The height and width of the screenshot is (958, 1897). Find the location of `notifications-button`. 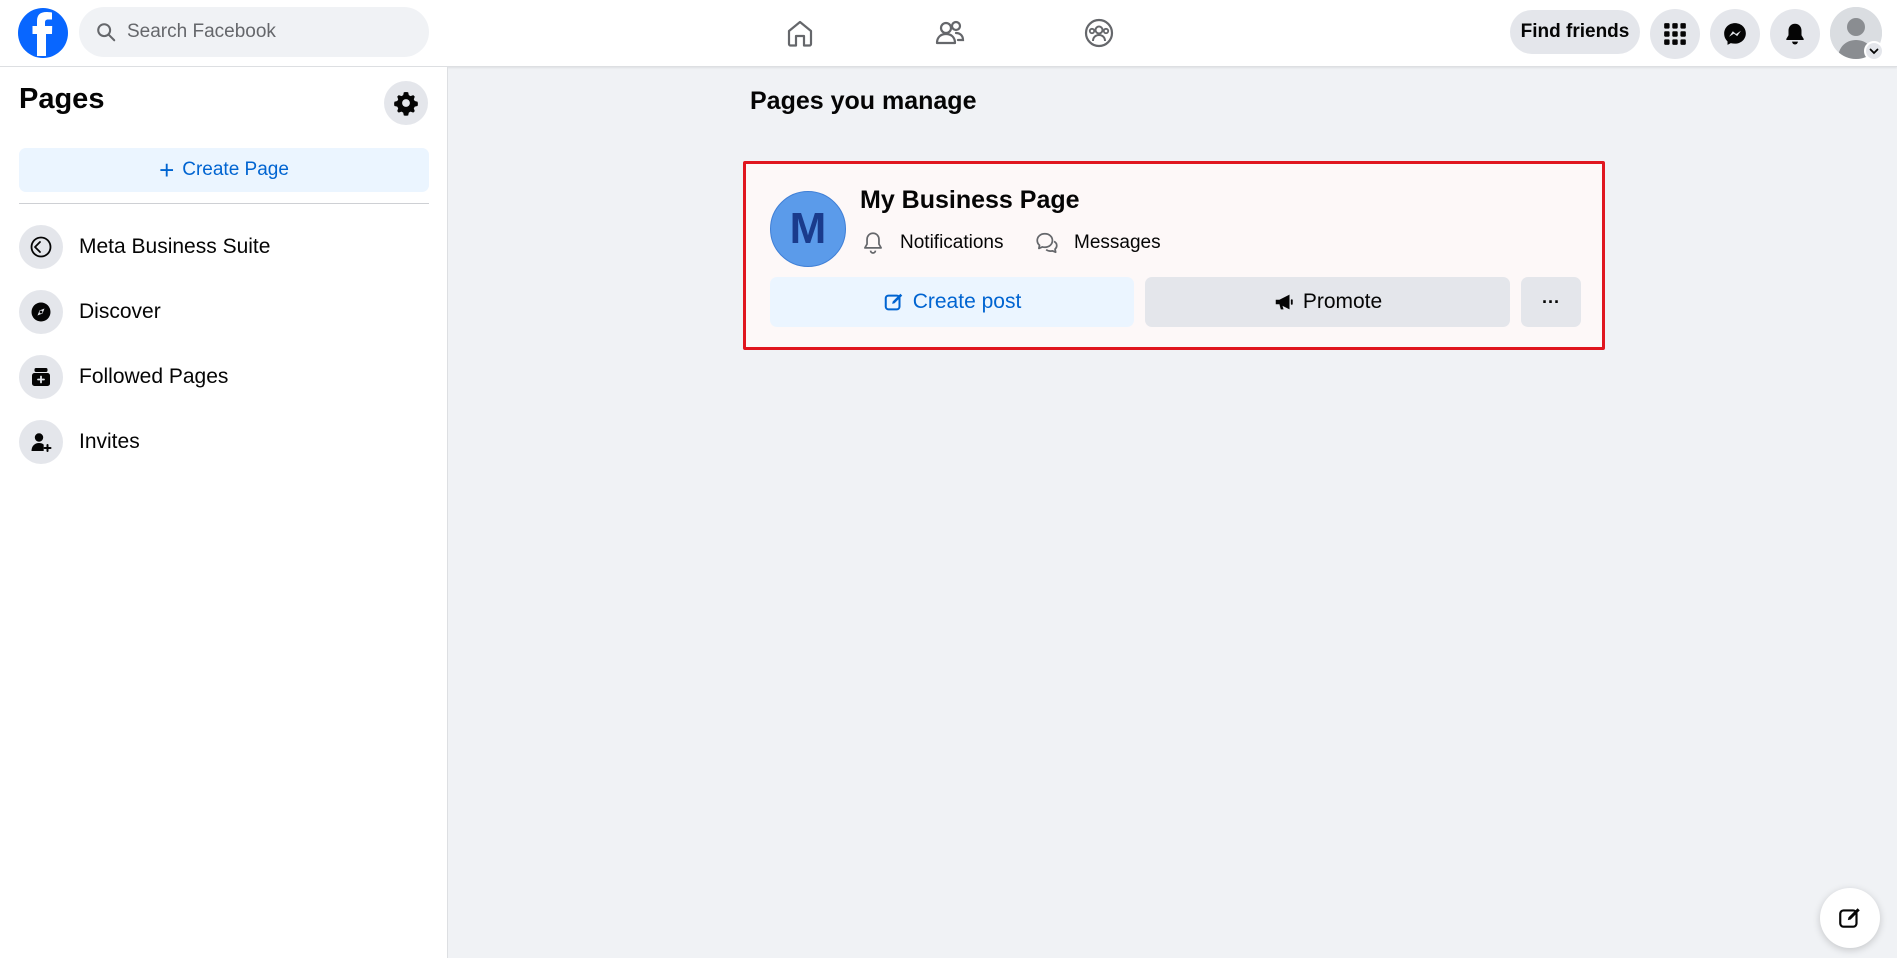

notifications-button is located at coordinates (1795, 34).